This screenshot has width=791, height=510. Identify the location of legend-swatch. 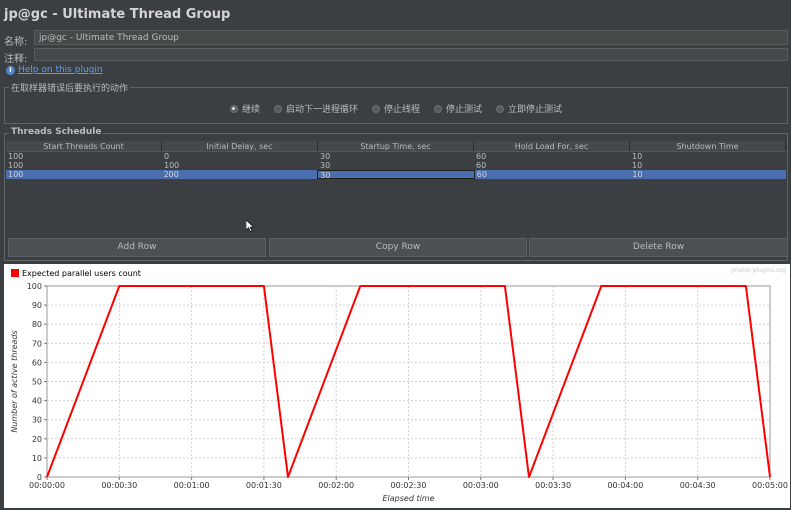
(15, 273).